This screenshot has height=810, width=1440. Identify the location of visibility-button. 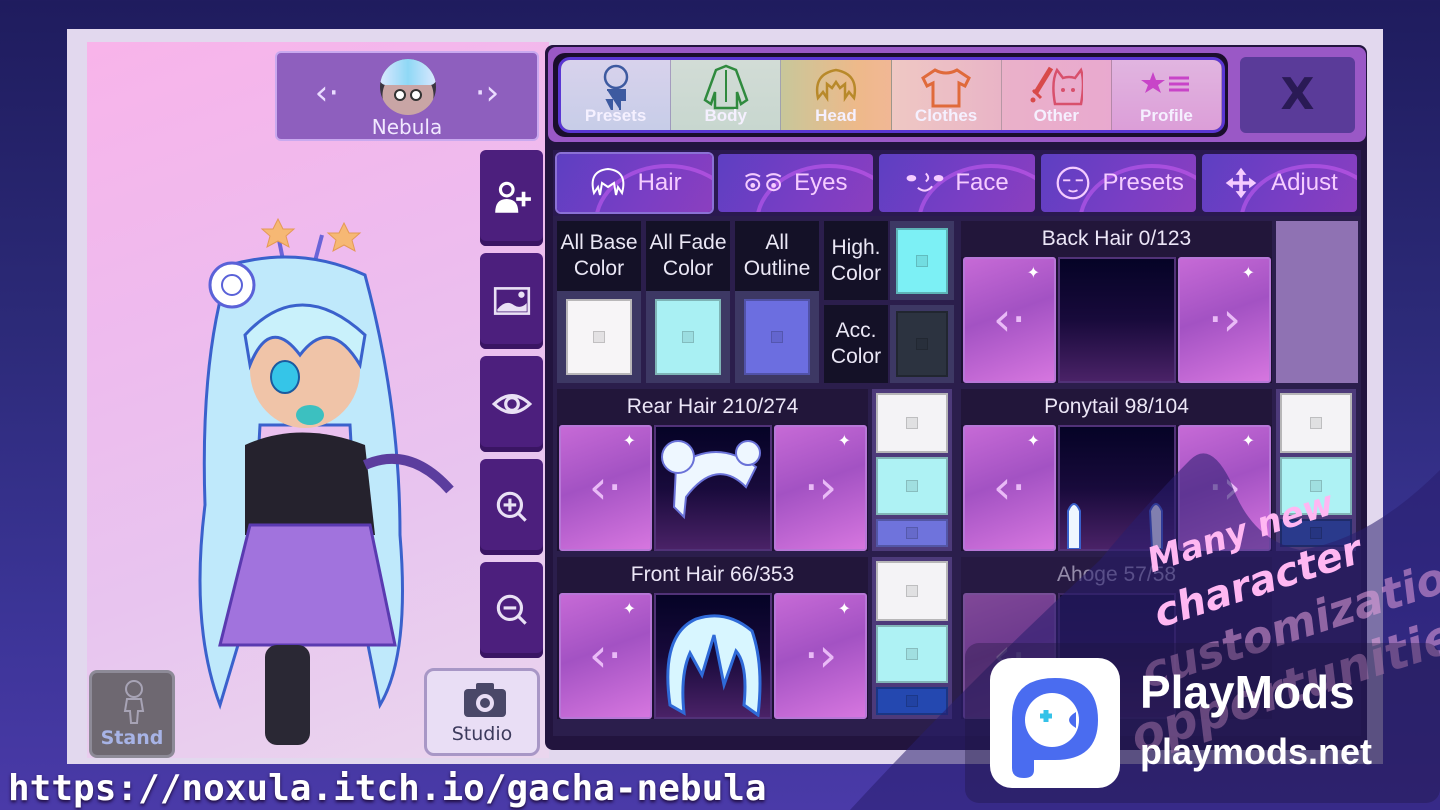
(511, 404).